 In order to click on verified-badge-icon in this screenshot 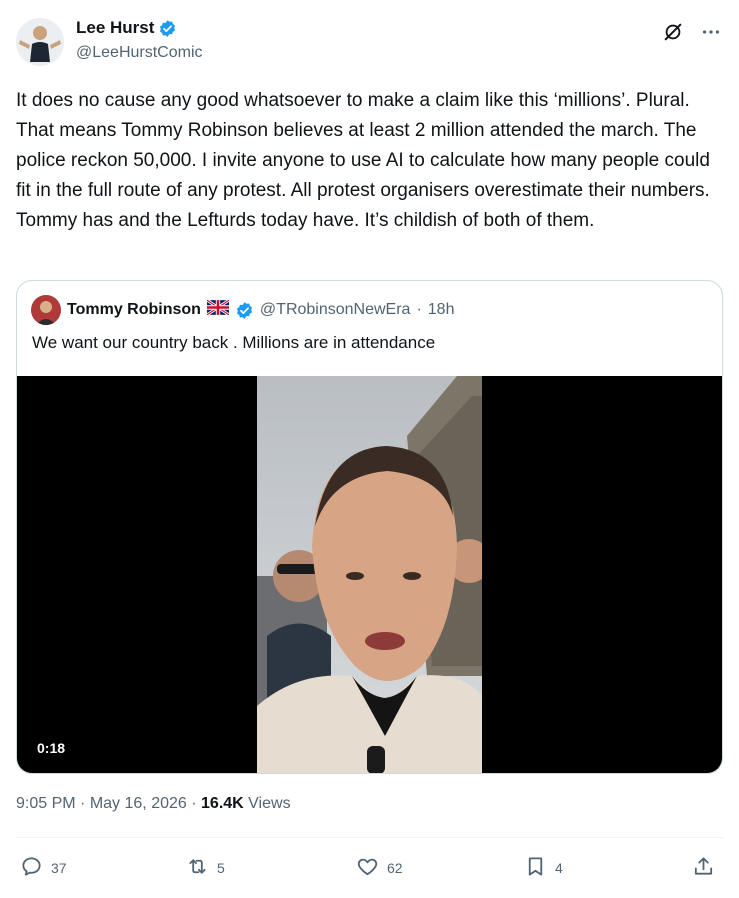, I will do `click(167, 28)`.